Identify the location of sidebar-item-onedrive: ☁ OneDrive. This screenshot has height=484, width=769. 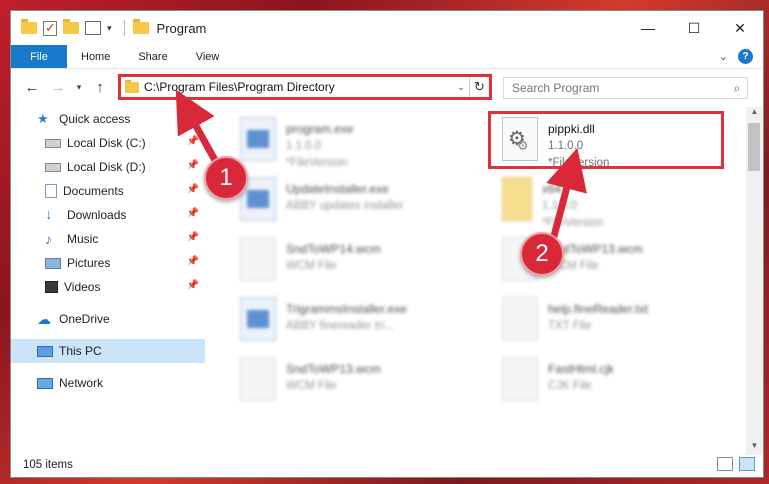
(108, 319).